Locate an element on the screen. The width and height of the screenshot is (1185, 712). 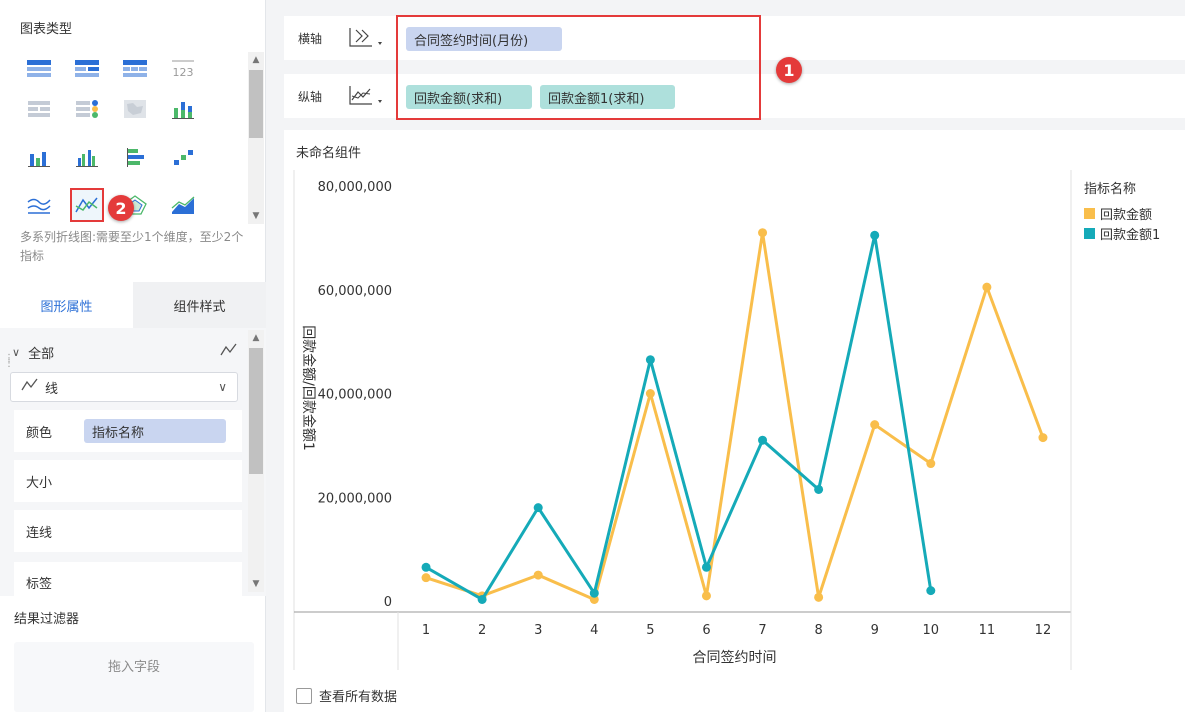
step-1-badge: 1 is located at coordinates (789, 70).